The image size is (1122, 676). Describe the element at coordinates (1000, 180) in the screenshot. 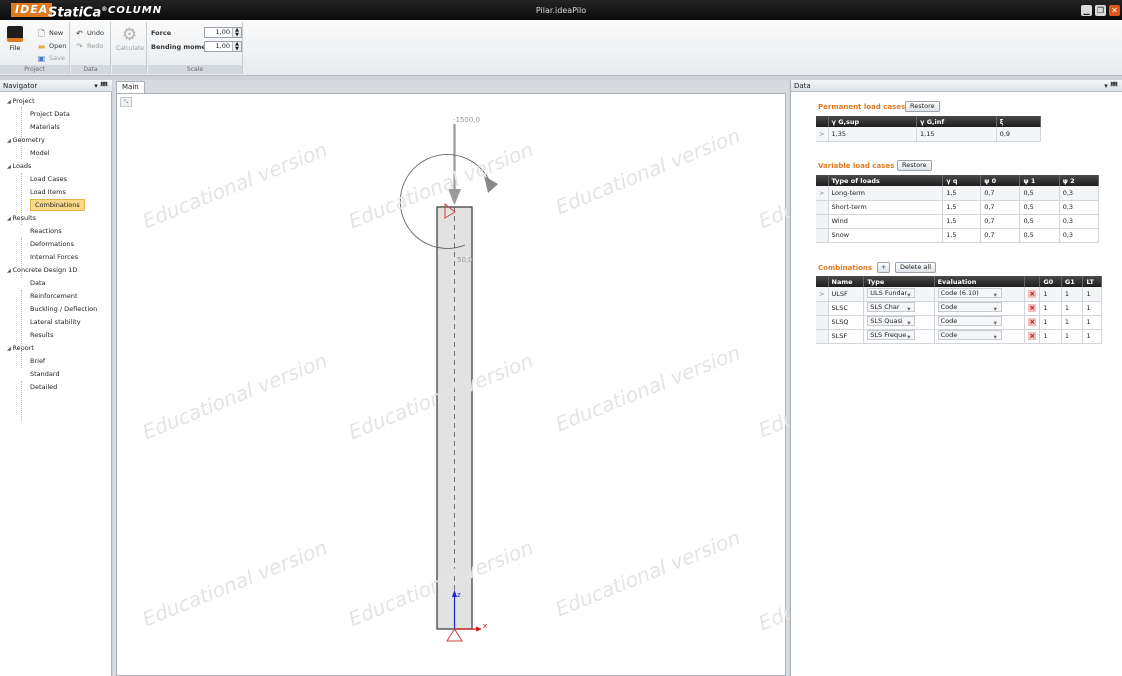

I see `column-header: ψ 0` at that location.